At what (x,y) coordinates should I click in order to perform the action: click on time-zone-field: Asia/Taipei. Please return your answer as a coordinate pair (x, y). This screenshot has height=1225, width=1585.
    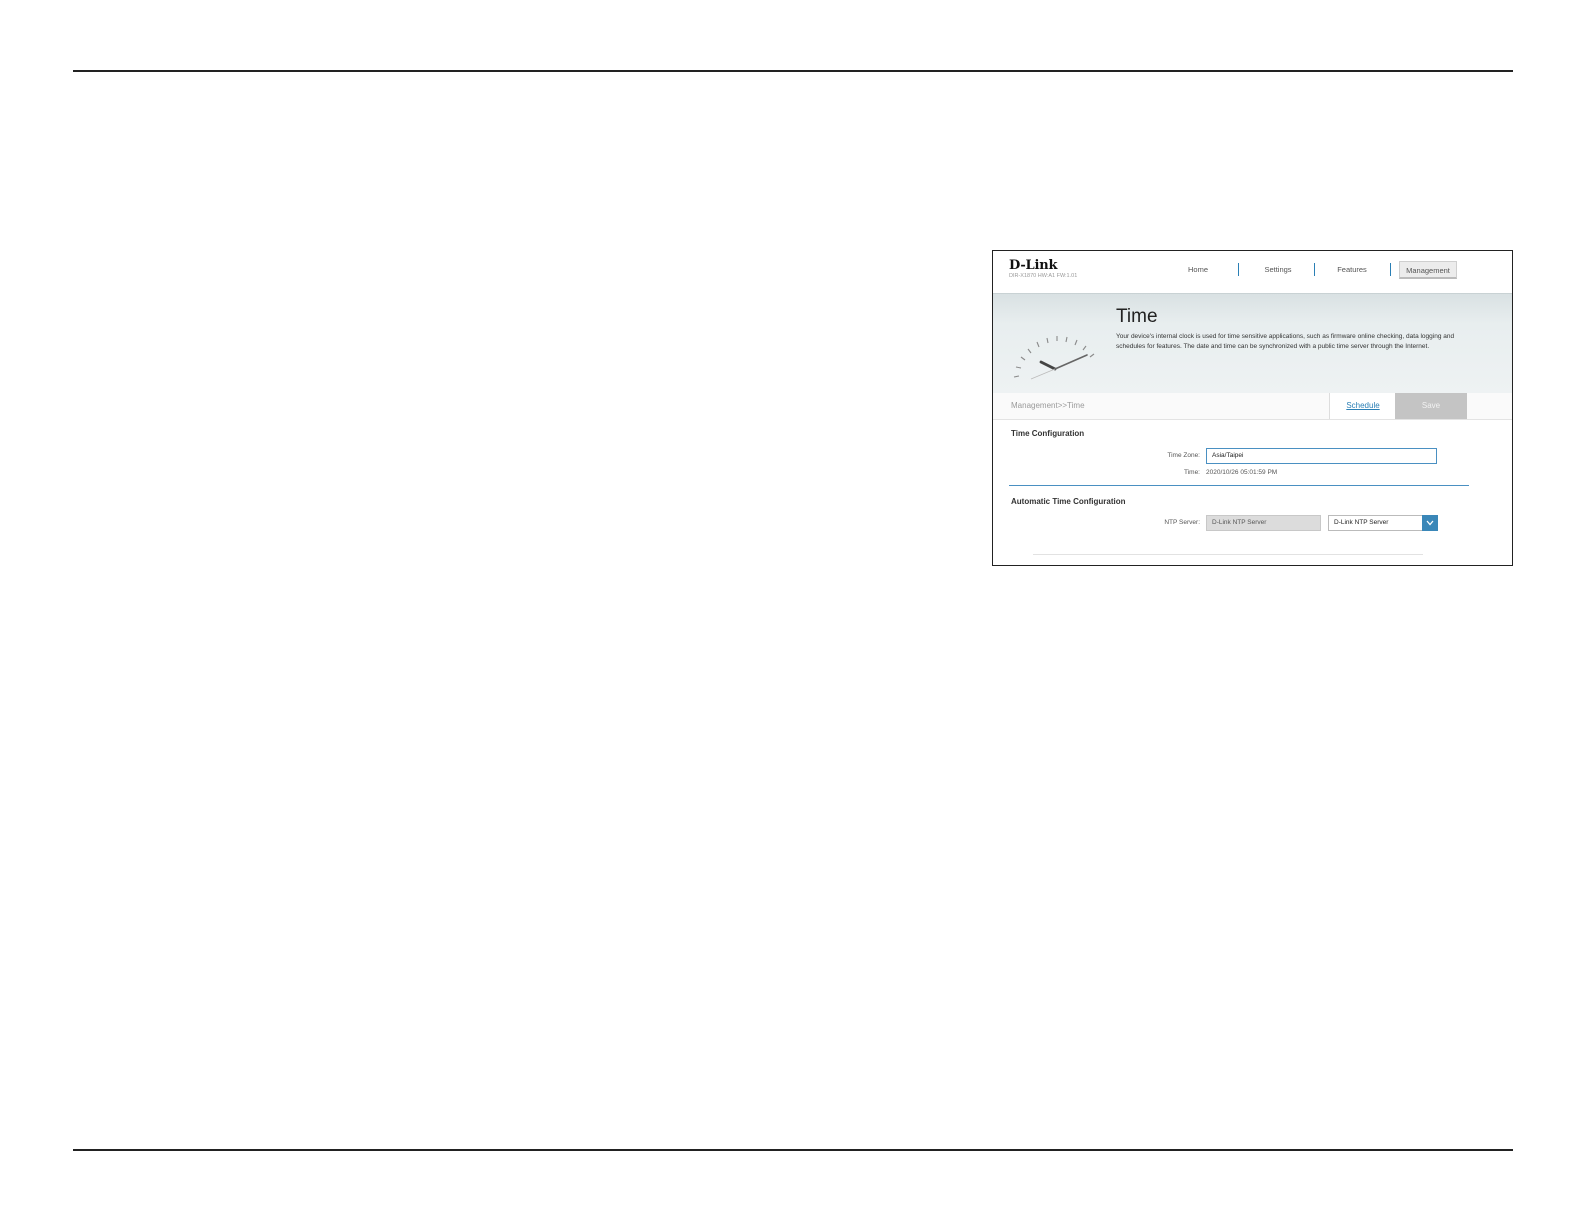
    Looking at the image, I should click on (1321, 456).